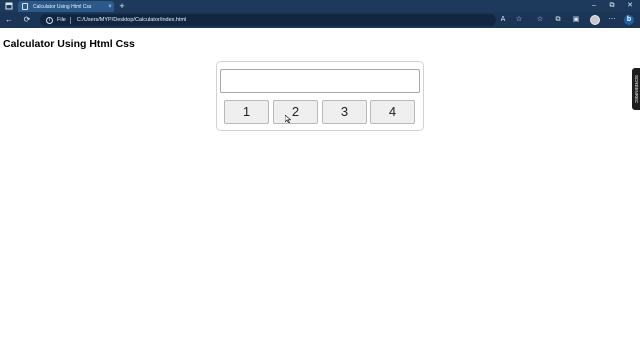 The width and height of the screenshot is (640, 360). What do you see at coordinates (110, 7) in the screenshot?
I see `tab-close-icon: ×` at bounding box center [110, 7].